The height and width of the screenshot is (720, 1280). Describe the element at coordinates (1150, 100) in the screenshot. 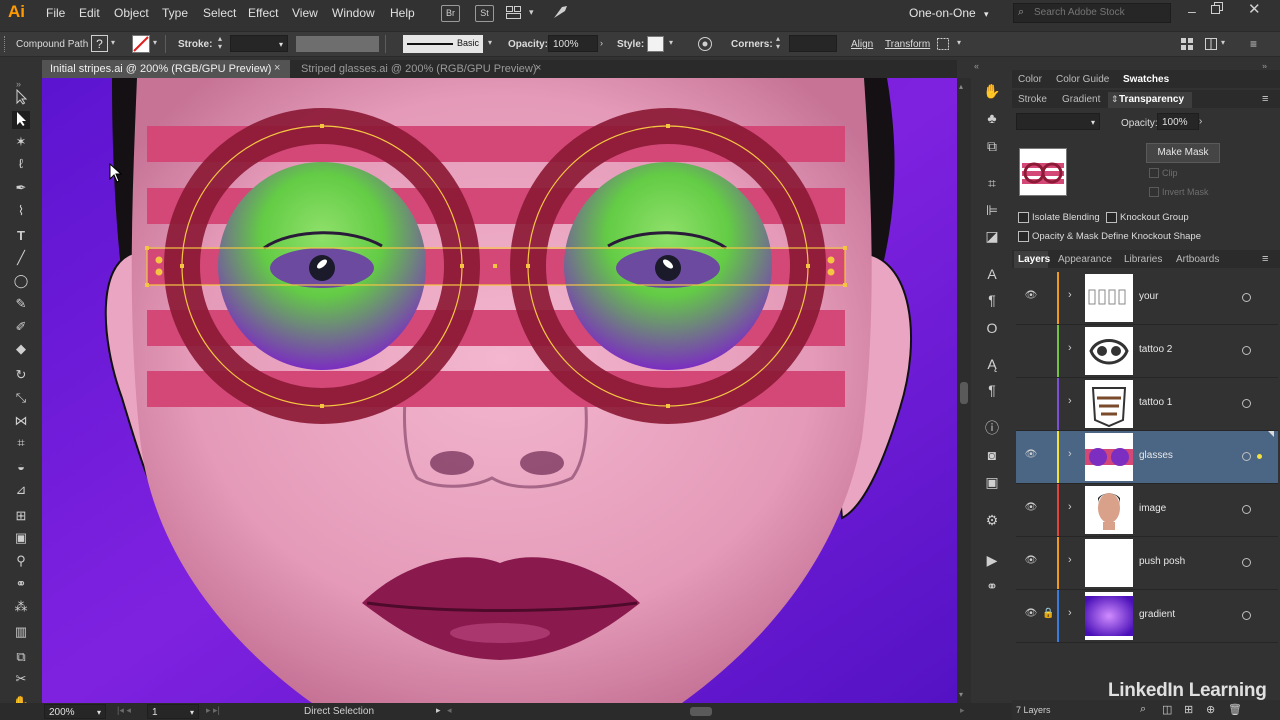

I see `tab-transparency: ⇕ Transparency` at that location.